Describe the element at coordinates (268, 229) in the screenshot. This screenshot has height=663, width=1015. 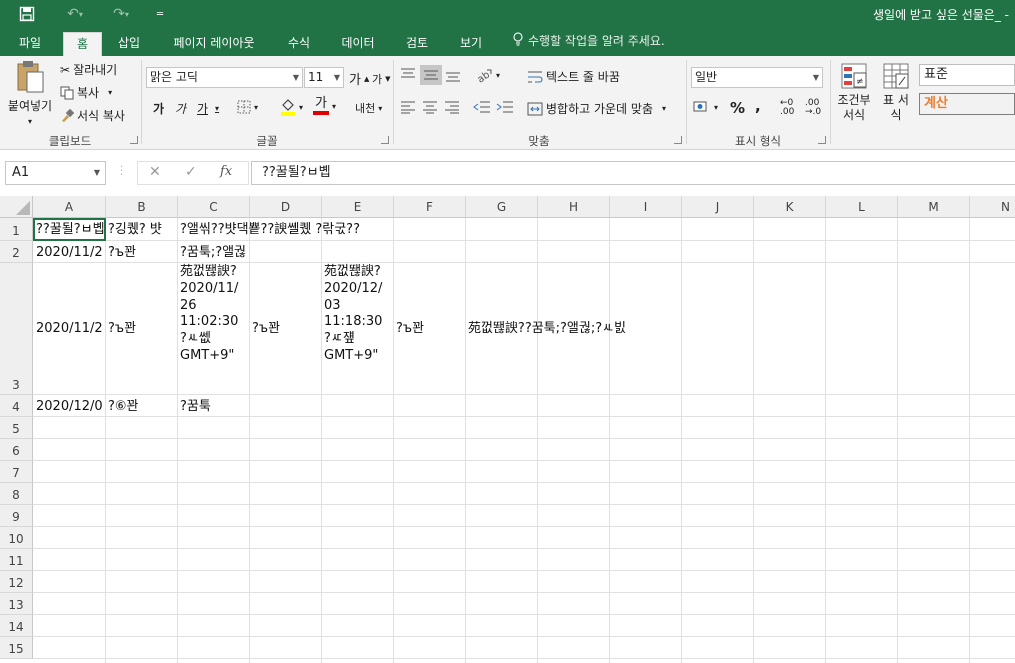
I see `cell-C1: ?앨씪??뱟댁뿉??諛쏄퀬 ?띾굯??` at that location.